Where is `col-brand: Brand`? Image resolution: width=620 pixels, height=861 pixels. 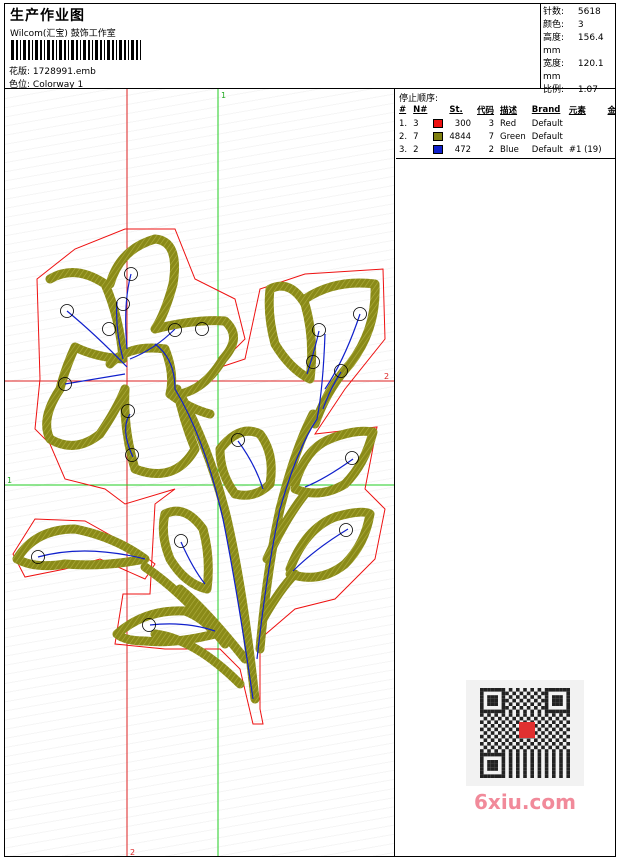 col-brand: Brand is located at coordinates (546, 110).